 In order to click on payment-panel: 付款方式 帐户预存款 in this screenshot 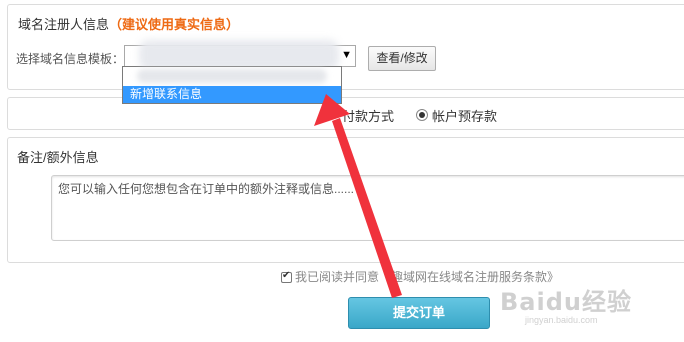, I will do `click(345, 113)`.